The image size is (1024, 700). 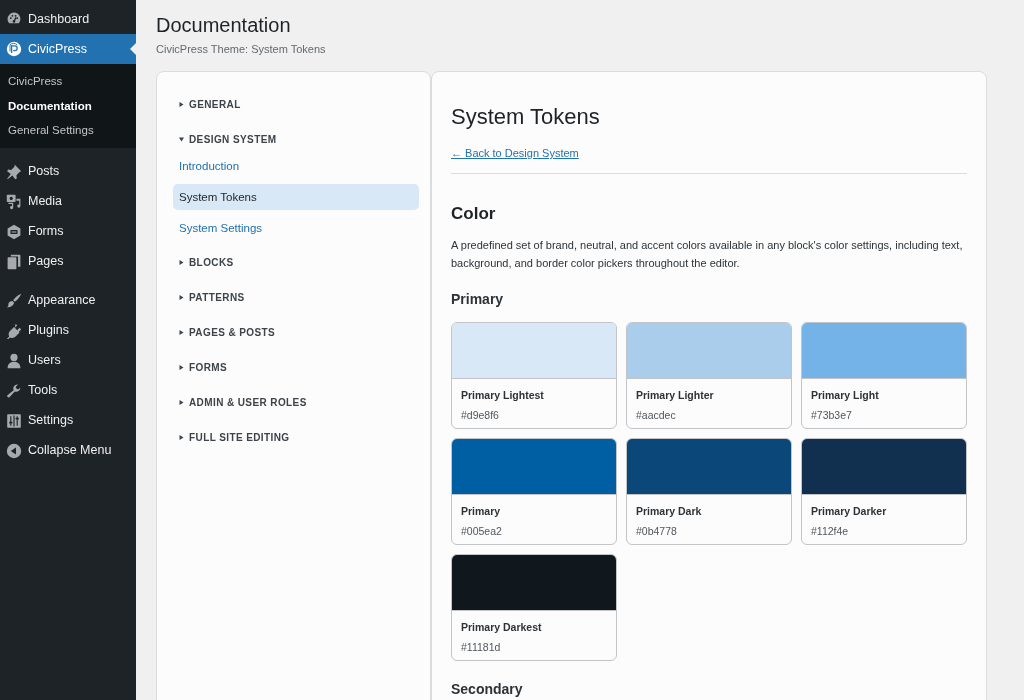 What do you see at coordinates (481, 646) in the screenshot?
I see `swatch-hex-value: #11181d` at bounding box center [481, 646].